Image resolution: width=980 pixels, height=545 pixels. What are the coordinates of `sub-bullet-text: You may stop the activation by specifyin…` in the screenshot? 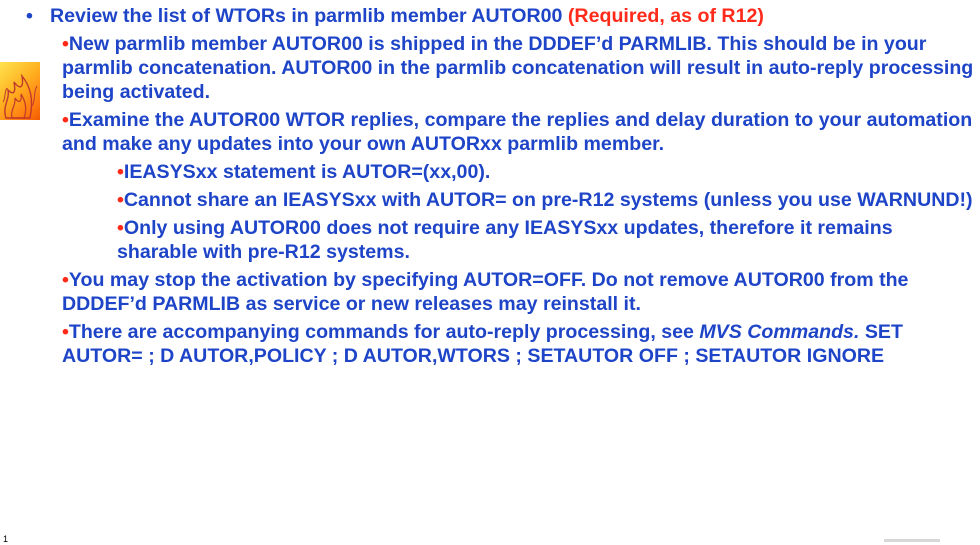 It's located at (485, 292).